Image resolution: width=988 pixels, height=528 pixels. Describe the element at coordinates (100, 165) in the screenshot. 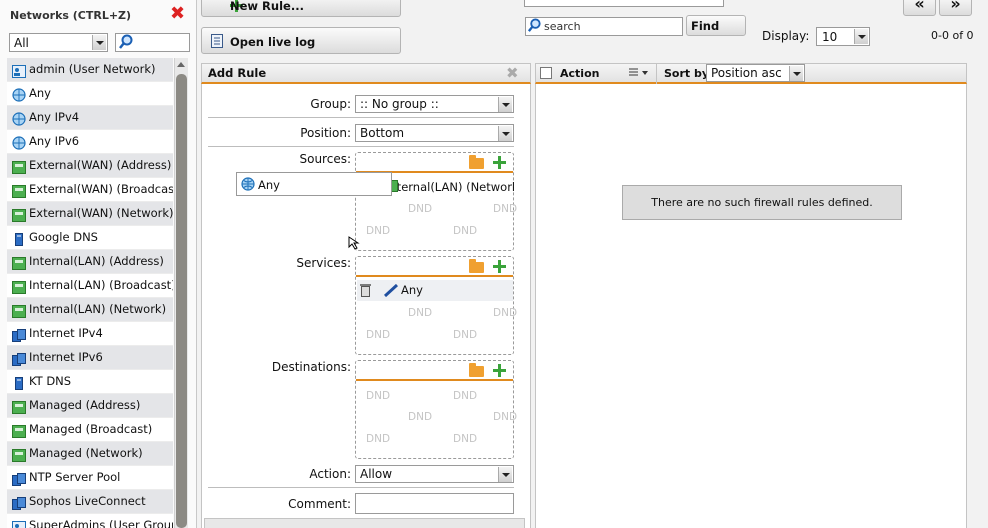

I see `network-list-item-label: External(WAN) (Address)` at that location.